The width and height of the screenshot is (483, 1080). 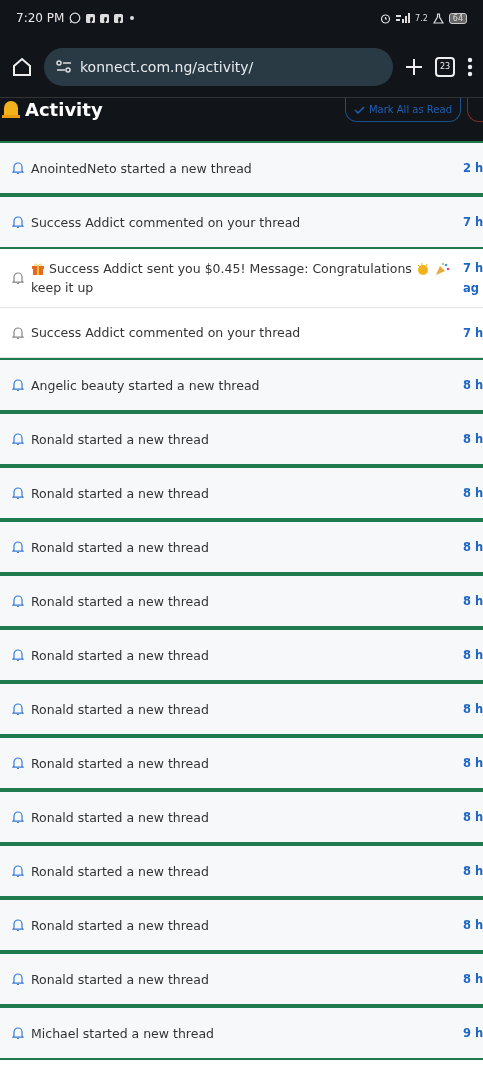 I want to click on notification-time: 2 h, so click(x=473, y=168).